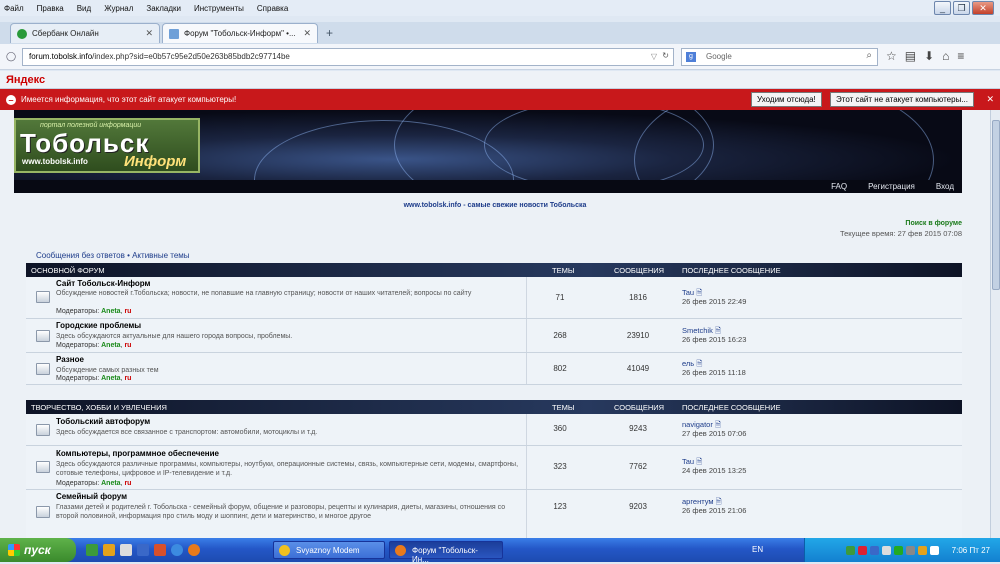 This screenshot has width=1000, height=564. Describe the element at coordinates (786, 99) in the screenshot. I see `leave-site-button: Уходим отсюда!` at that location.